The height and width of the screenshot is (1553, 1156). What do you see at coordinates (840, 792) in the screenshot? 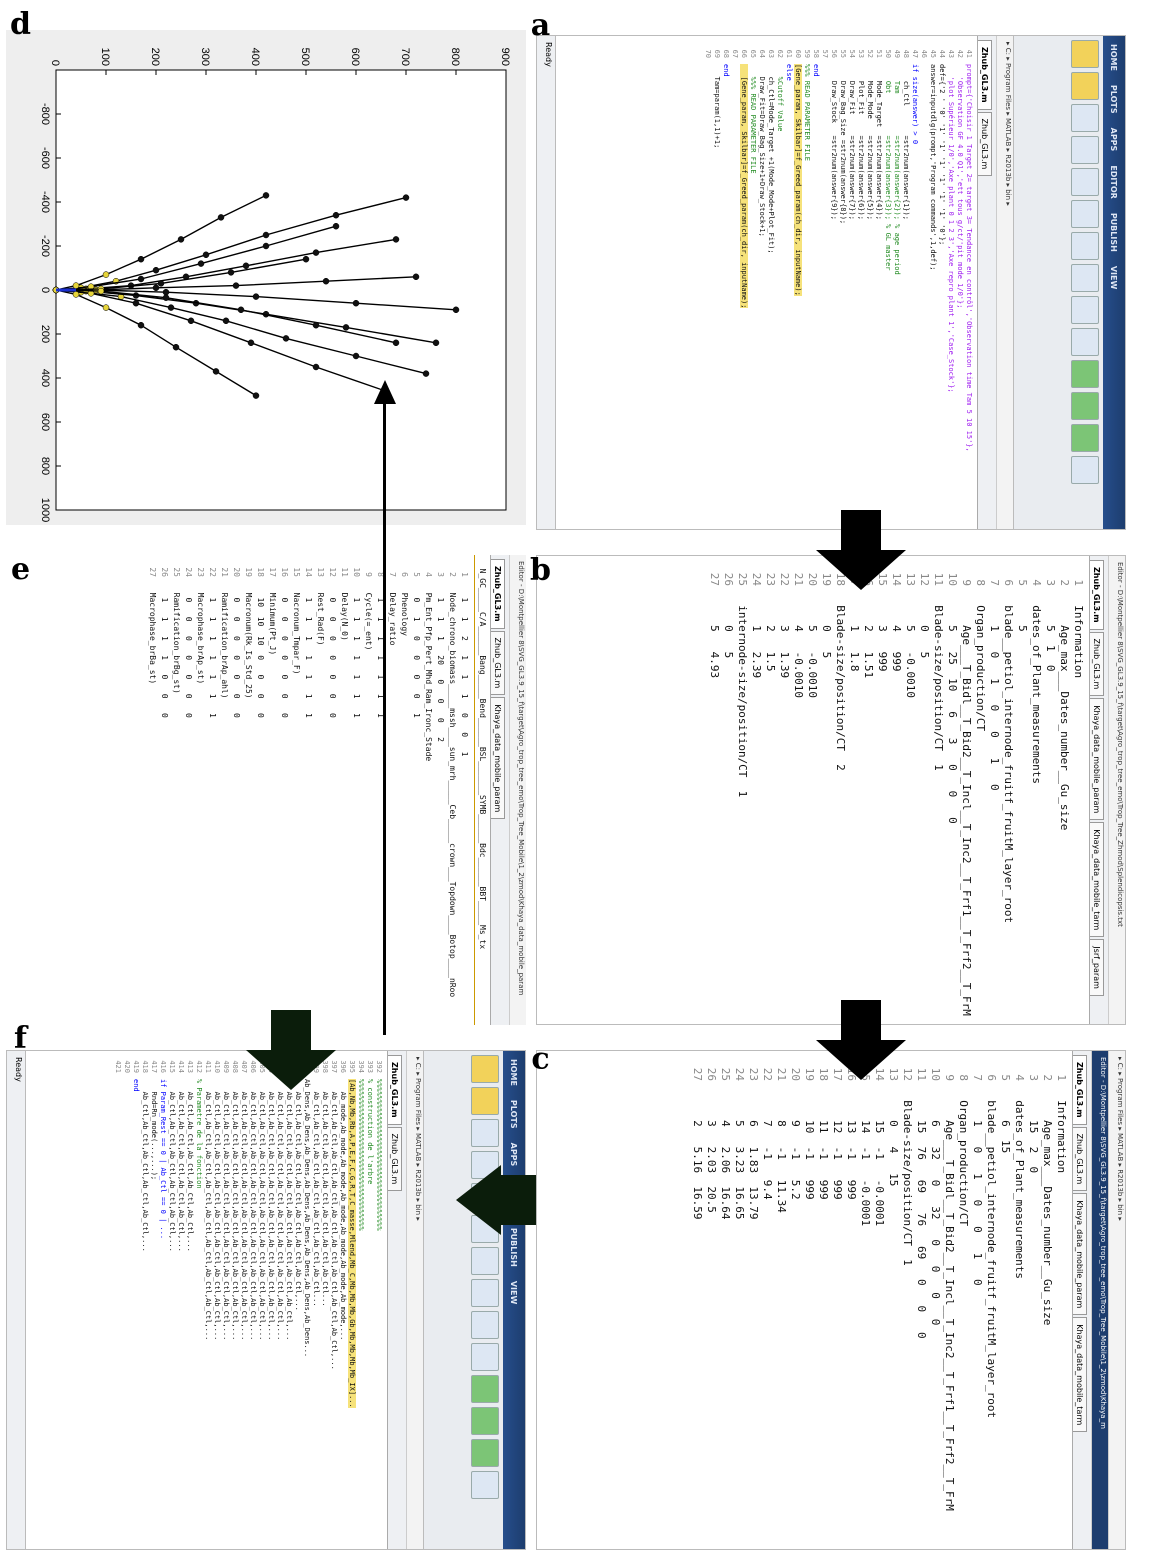
I see `code-line: 18 Blade-size/position/CT 2` at bounding box center [840, 792].